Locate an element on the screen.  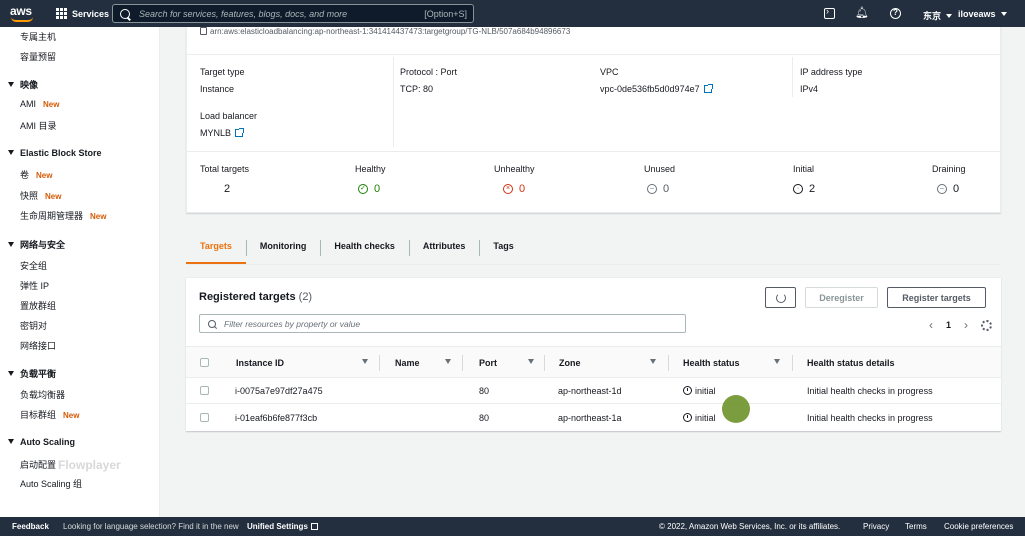
sidebar-item-elastic-ip: 弹性 IP is located at coordinates (34, 285).